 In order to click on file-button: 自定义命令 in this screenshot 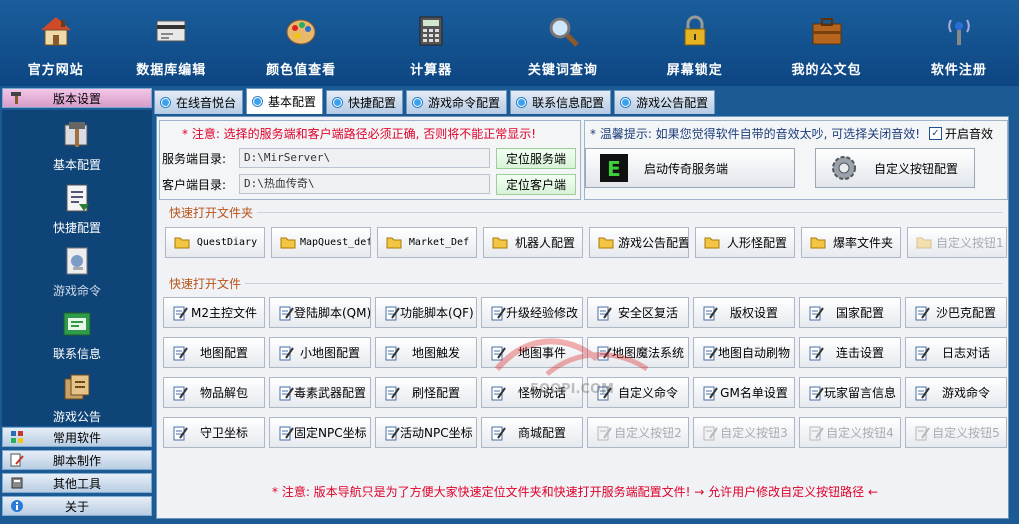, I will do `click(638, 392)`.